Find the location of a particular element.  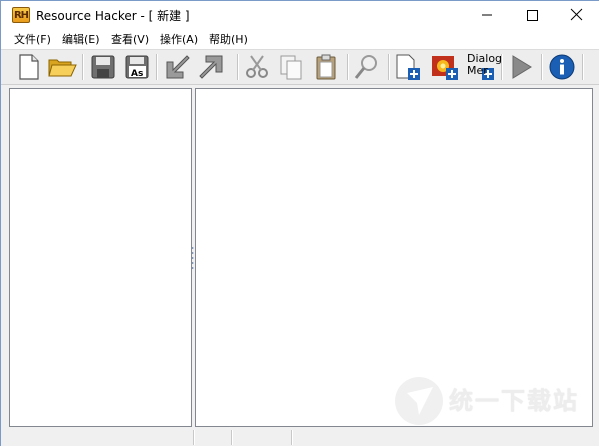

new-file-icon is located at coordinates (29, 67).